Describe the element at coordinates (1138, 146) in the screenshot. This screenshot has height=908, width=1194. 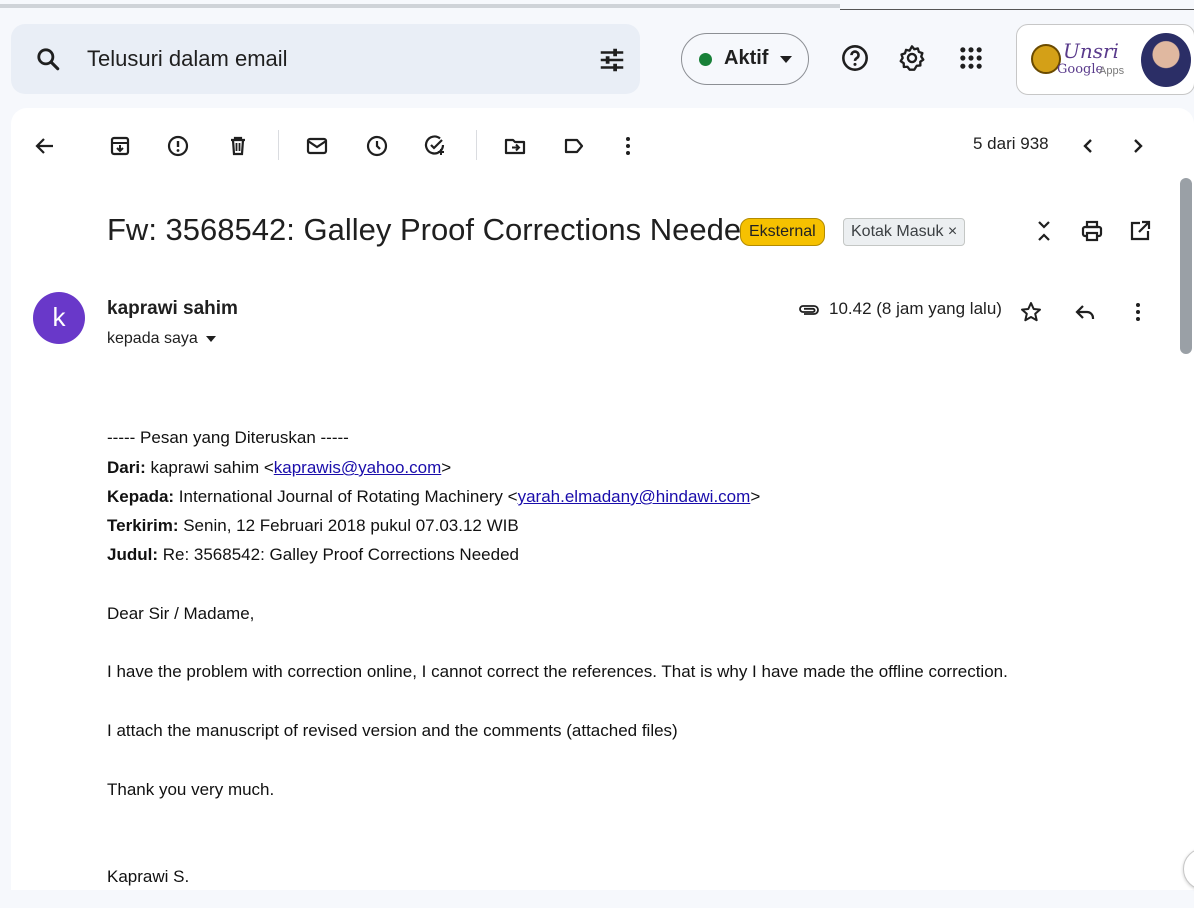
I see `chevron-right-icon` at that location.